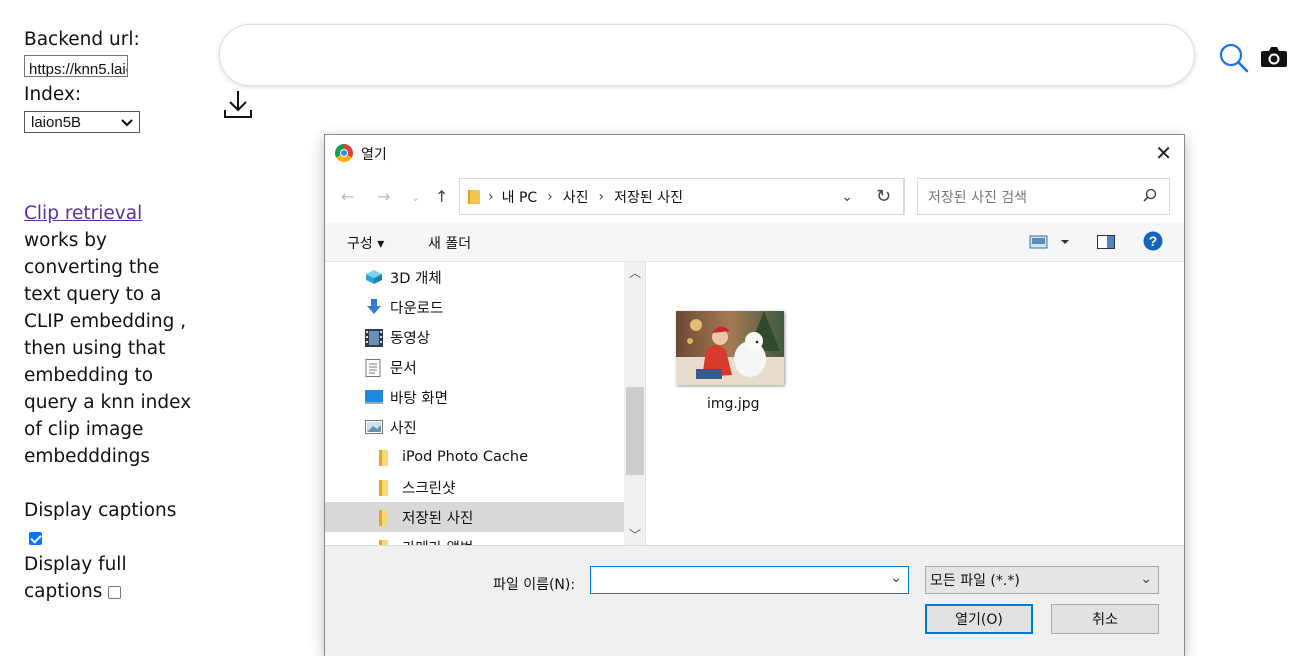 This screenshot has height=656, width=1297. Describe the element at coordinates (374, 307) in the screenshot. I see `download-arrow-icon` at that location.